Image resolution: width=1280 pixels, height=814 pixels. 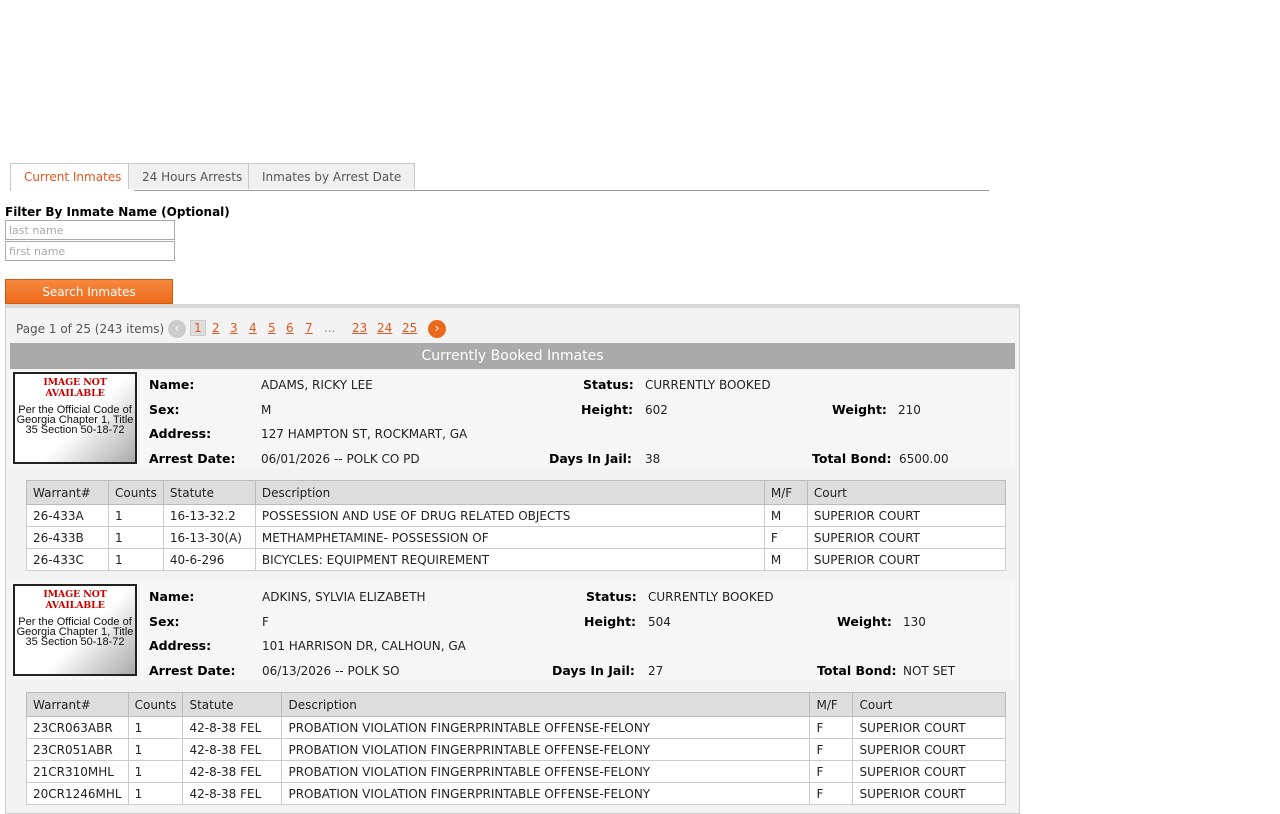 I want to click on cell-warrant: 26-433A, so click(x=67, y=515).